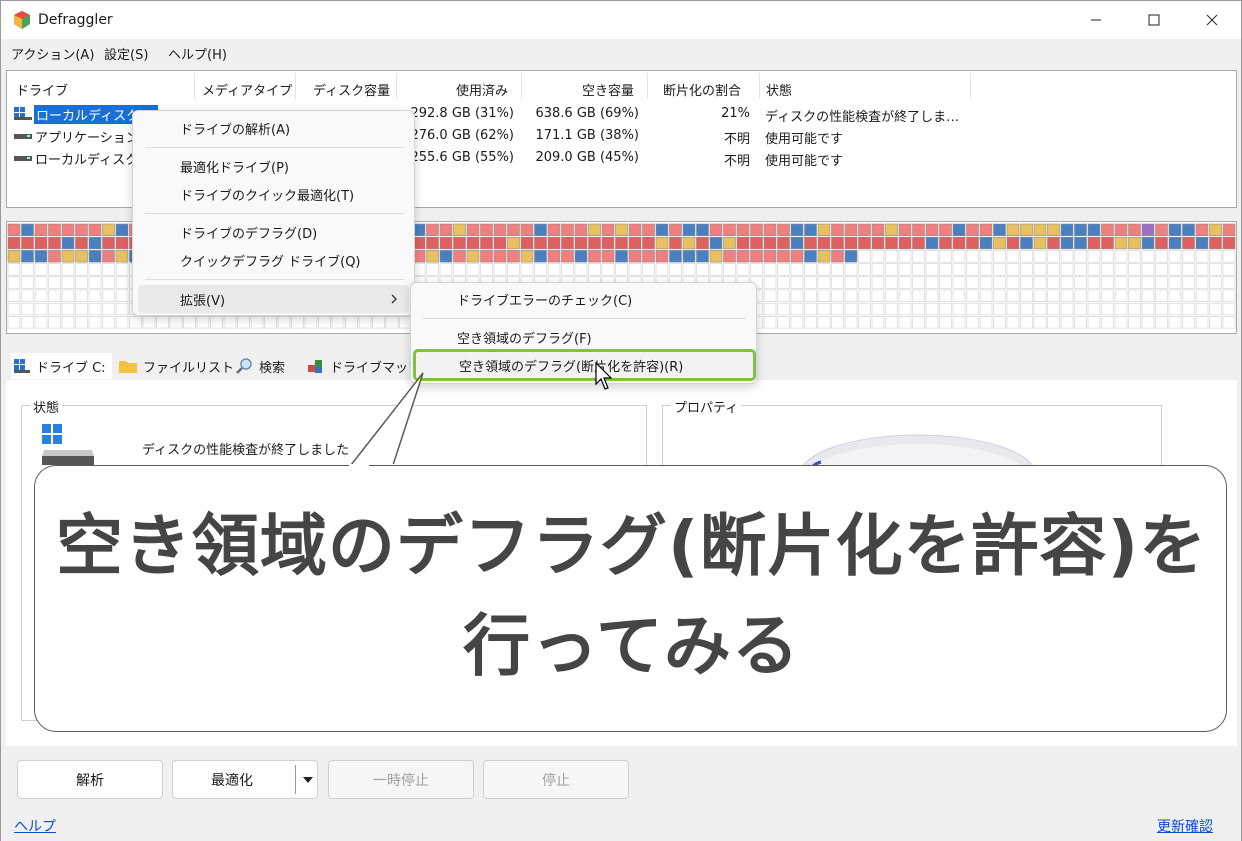 This screenshot has height=841, width=1242. I want to click on menu-item-analyze-drive: ドライブの解析(A), so click(211, 128).